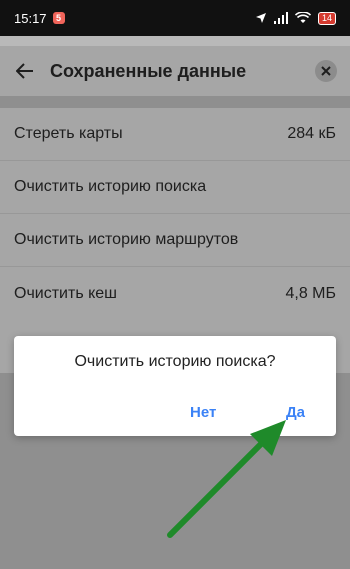 This screenshot has width=350, height=569. I want to click on list-item-label: Очистить историю маршрутов, so click(126, 239).